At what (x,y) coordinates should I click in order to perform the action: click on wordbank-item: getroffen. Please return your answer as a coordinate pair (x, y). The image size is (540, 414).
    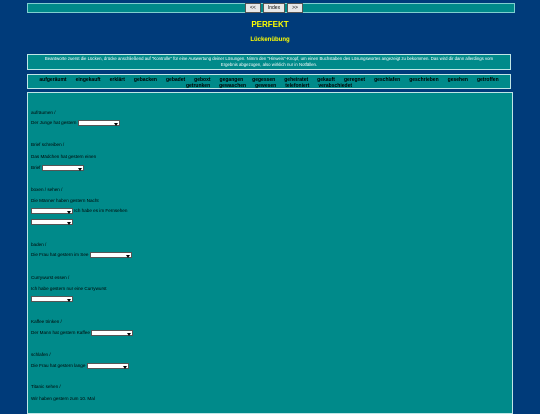
    Looking at the image, I should click on (487, 80).